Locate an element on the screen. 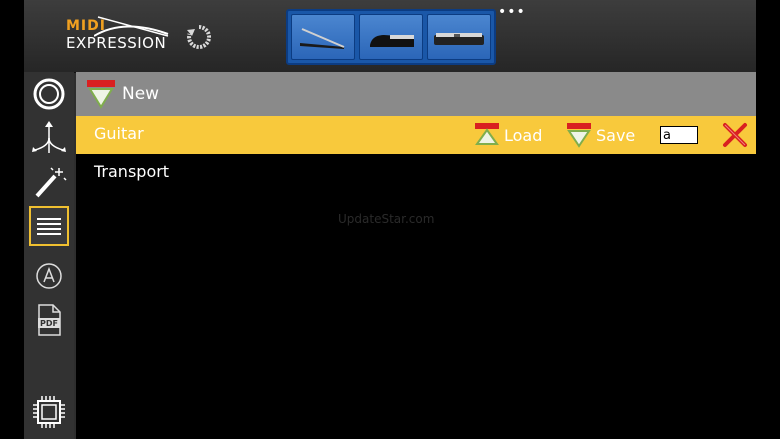  new-download-arrow-icon is located at coordinates (101, 94).